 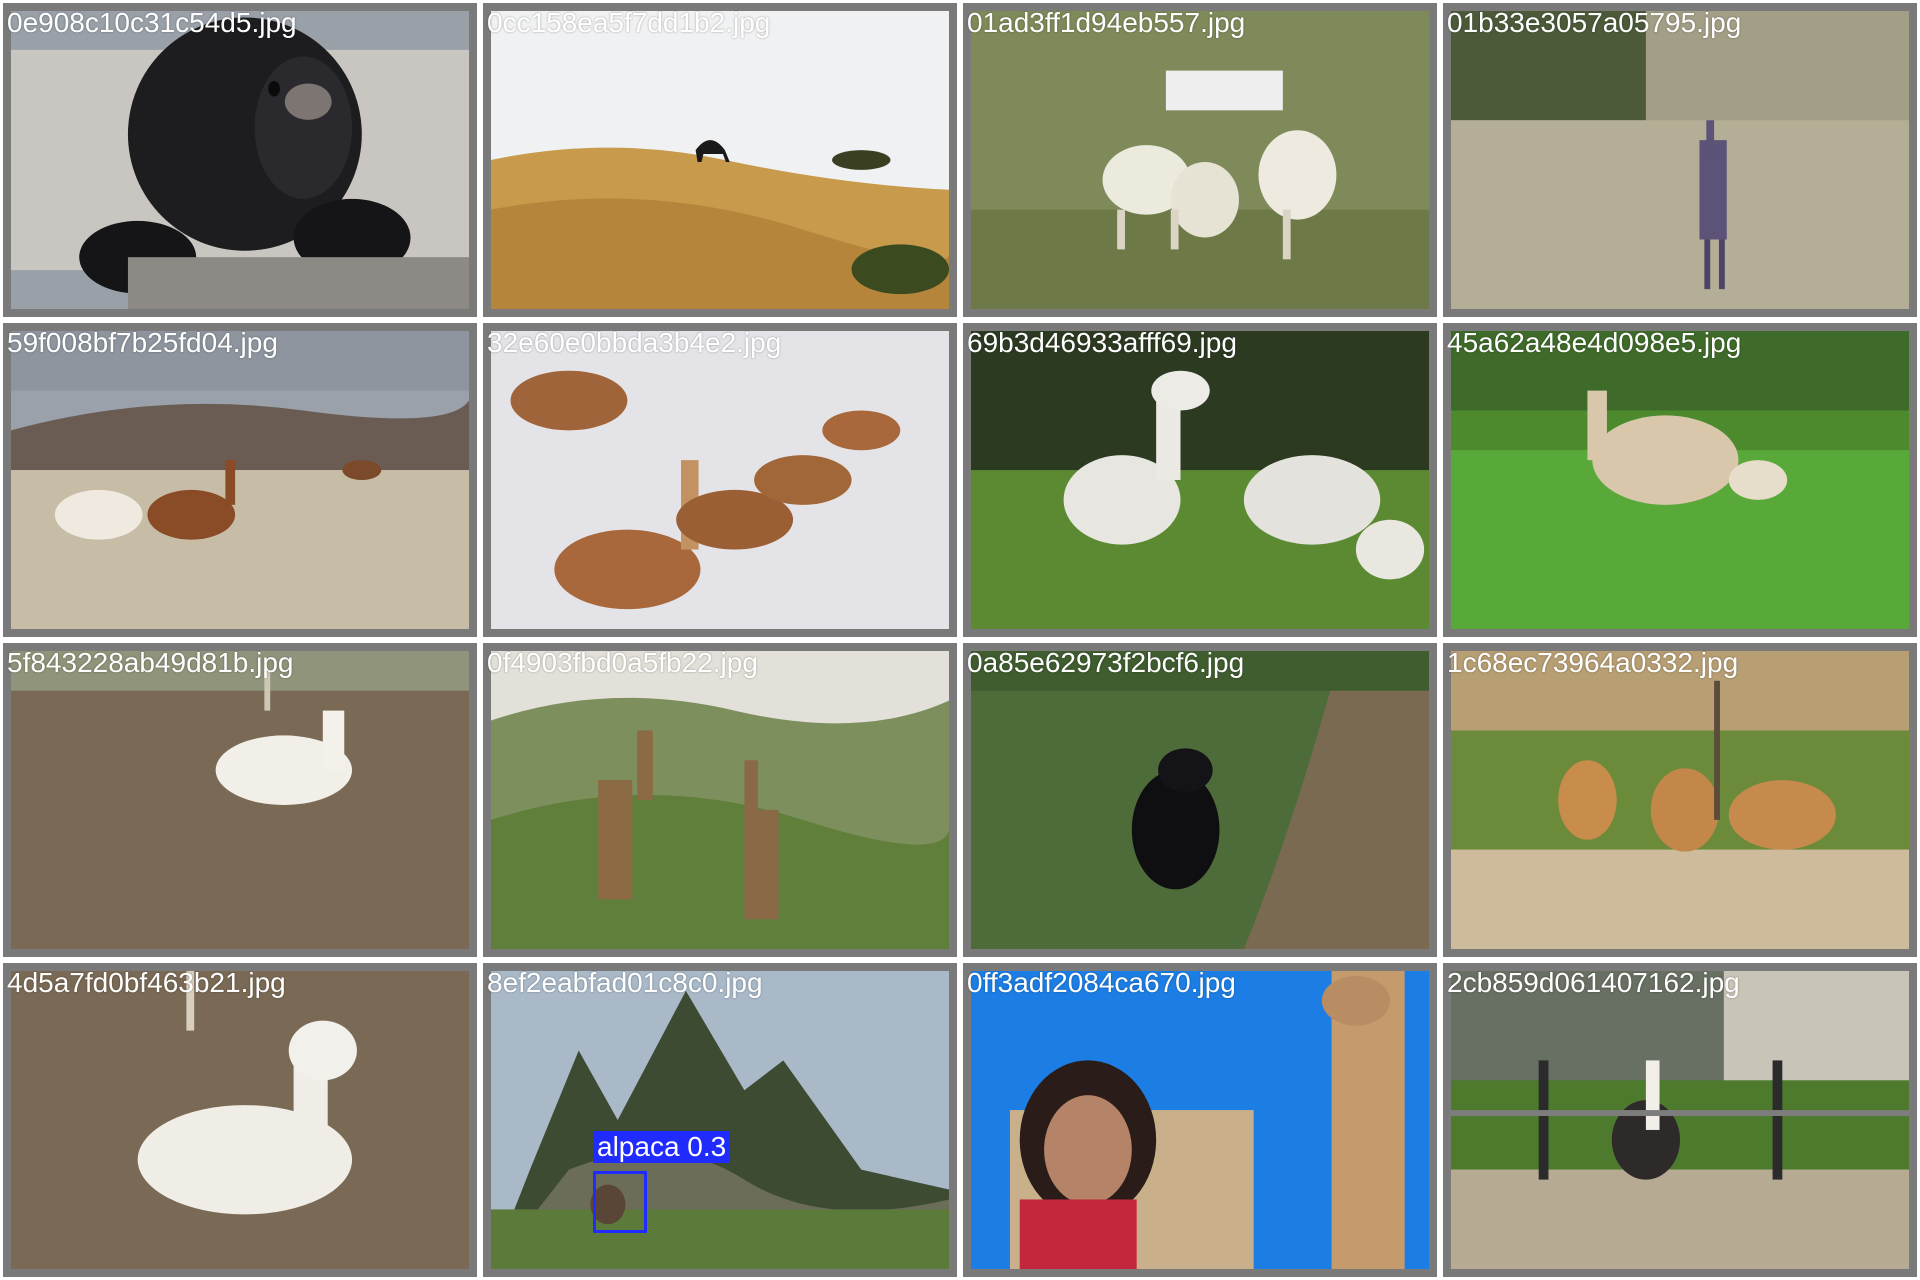 I want to click on grid-cell: 4d5a7fd0bf463b21.jpg, so click(x=240, y=1120).